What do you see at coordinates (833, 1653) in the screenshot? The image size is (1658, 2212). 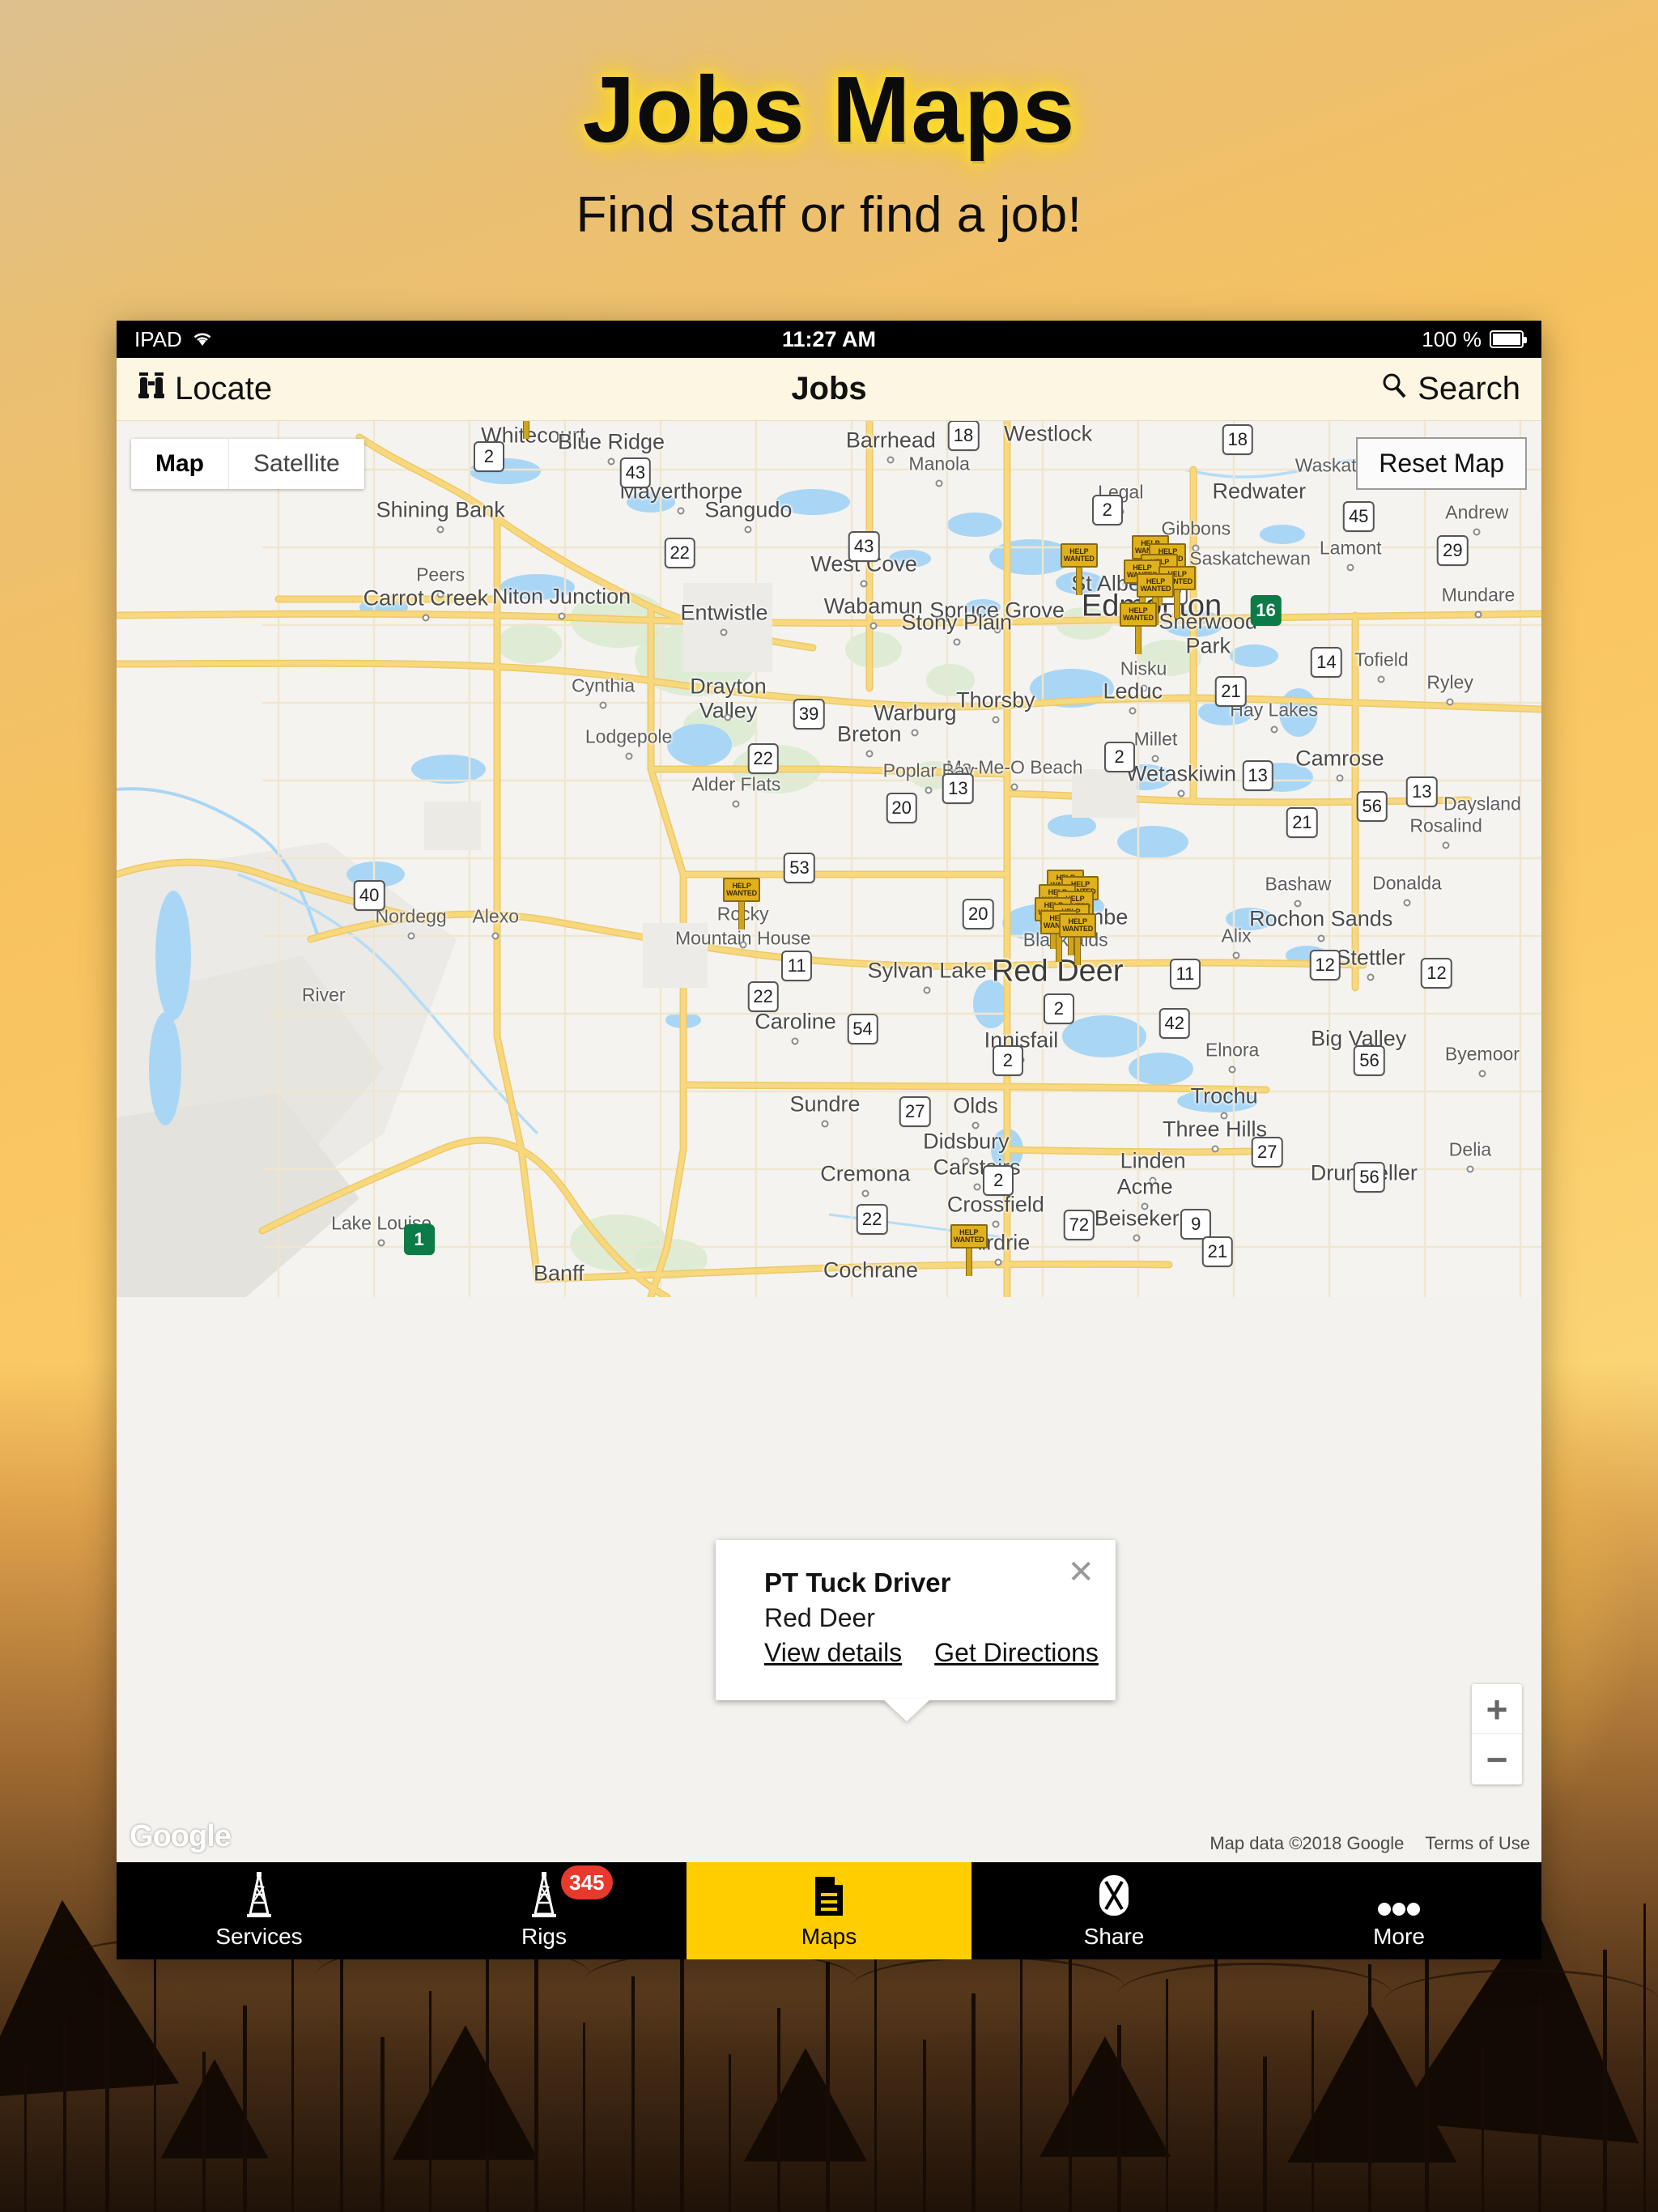 I see `view-details-link: View details` at bounding box center [833, 1653].